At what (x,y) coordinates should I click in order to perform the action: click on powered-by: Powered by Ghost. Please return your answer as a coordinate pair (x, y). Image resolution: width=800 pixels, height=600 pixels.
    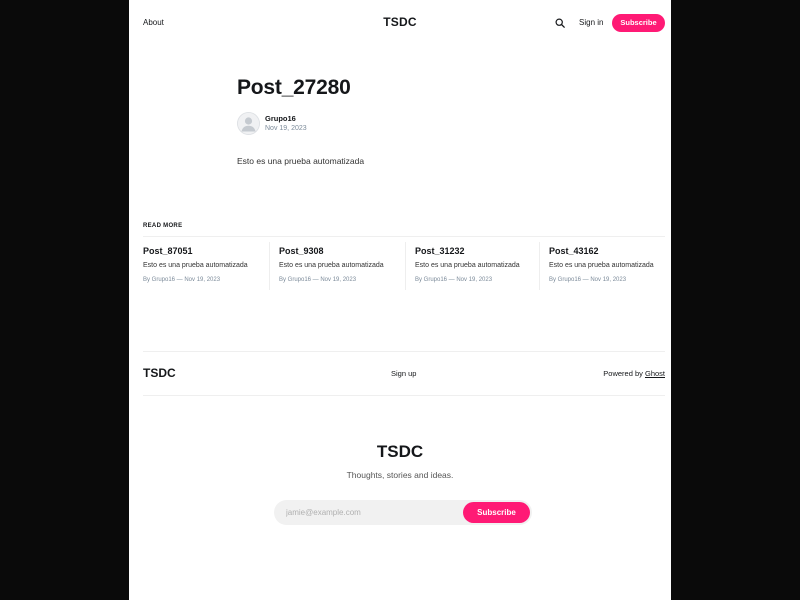
    Looking at the image, I should click on (634, 373).